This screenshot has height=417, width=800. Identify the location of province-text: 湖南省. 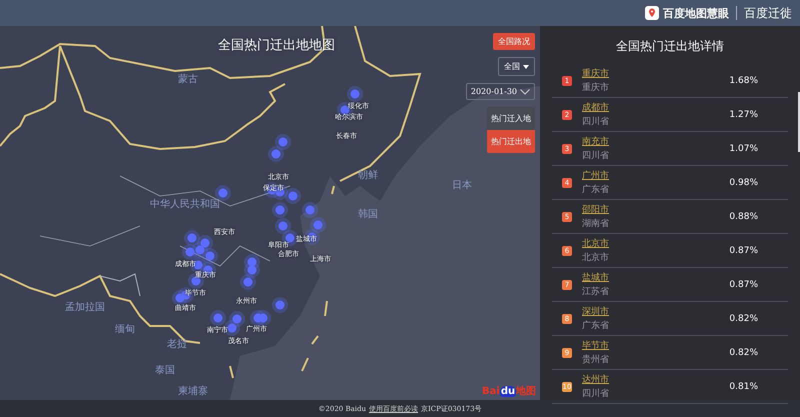
(596, 224).